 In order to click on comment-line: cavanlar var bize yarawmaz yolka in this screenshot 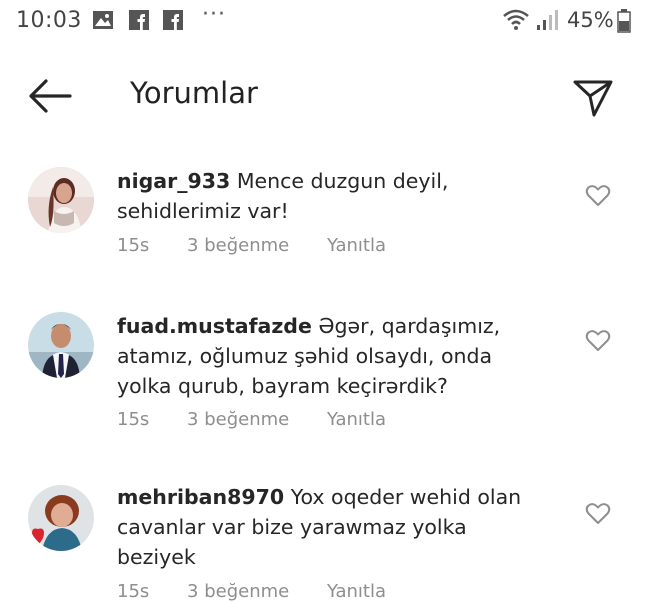, I will do `click(292, 527)`.